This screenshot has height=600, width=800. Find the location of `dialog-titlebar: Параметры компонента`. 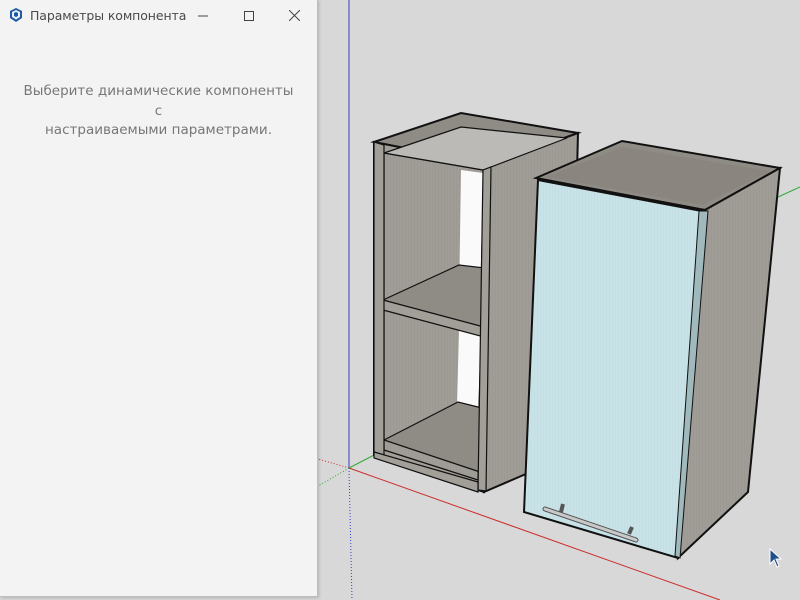

dialog-titlebar: Параметры компонента is located at coordinates (158, 15).